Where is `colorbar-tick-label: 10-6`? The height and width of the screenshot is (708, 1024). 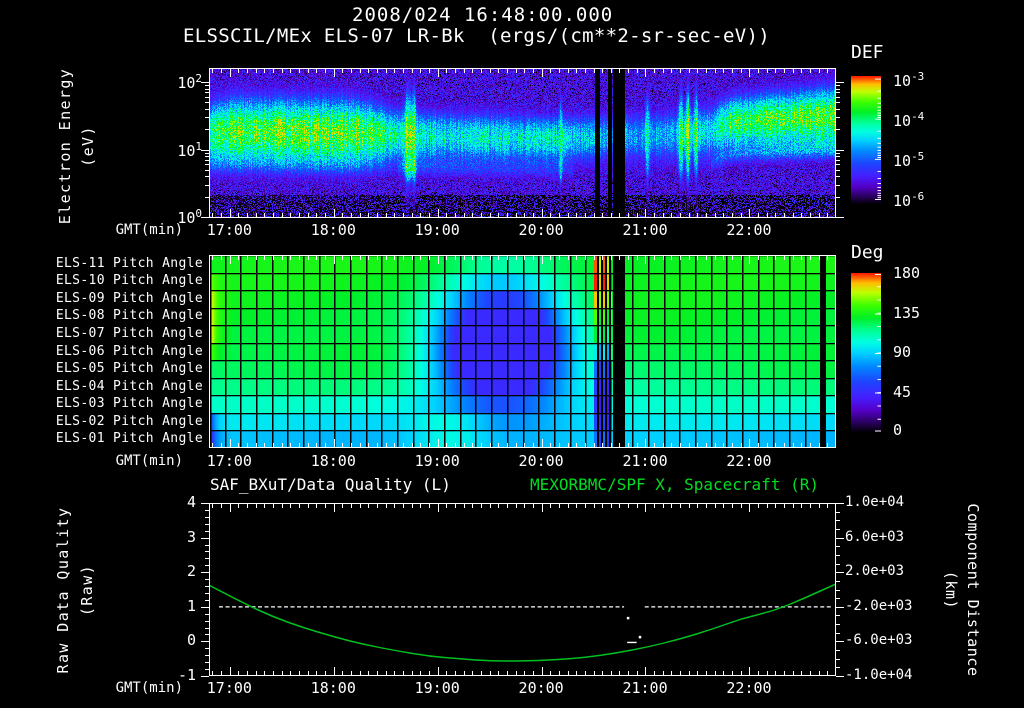
colorbar-tick-label: 10-6 is located at coordinates (909, 200).